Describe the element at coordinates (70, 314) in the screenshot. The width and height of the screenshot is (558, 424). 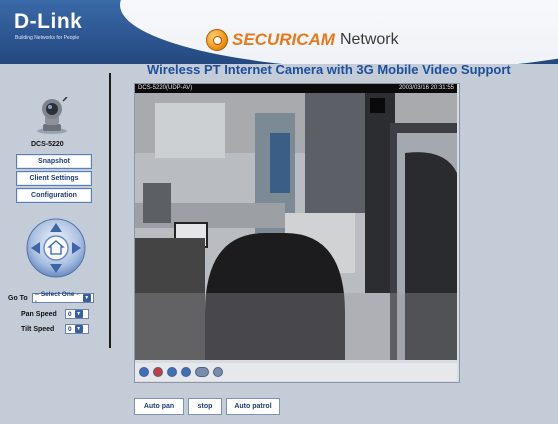
I see `pan-speed-value: 0` at that location.